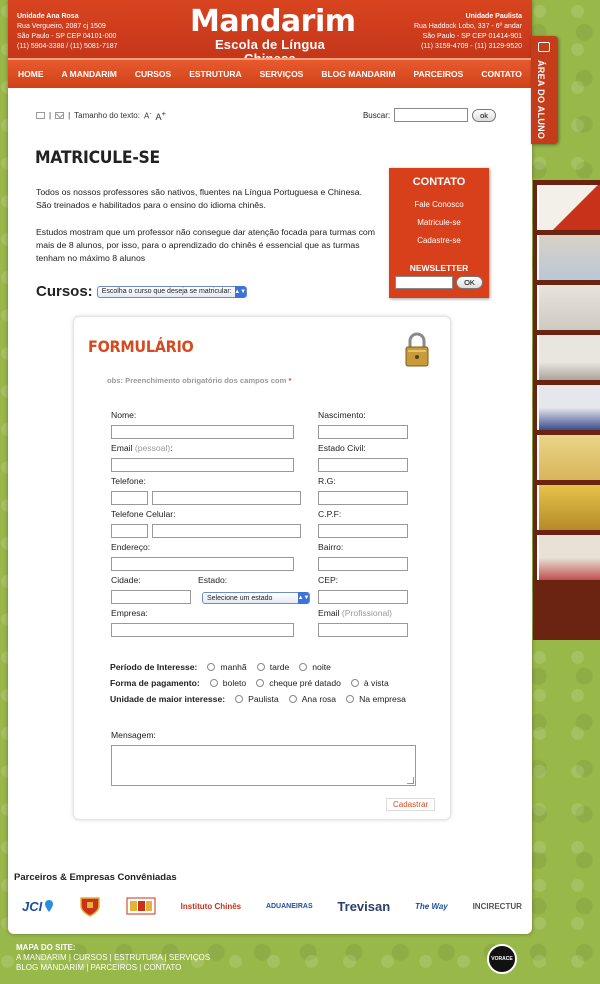  What do you see at coordinates (95, 877) in the screenshot?
I see `partners-title: Parceiros & Empresas Convêniadas` at bounding box center [95, 877].